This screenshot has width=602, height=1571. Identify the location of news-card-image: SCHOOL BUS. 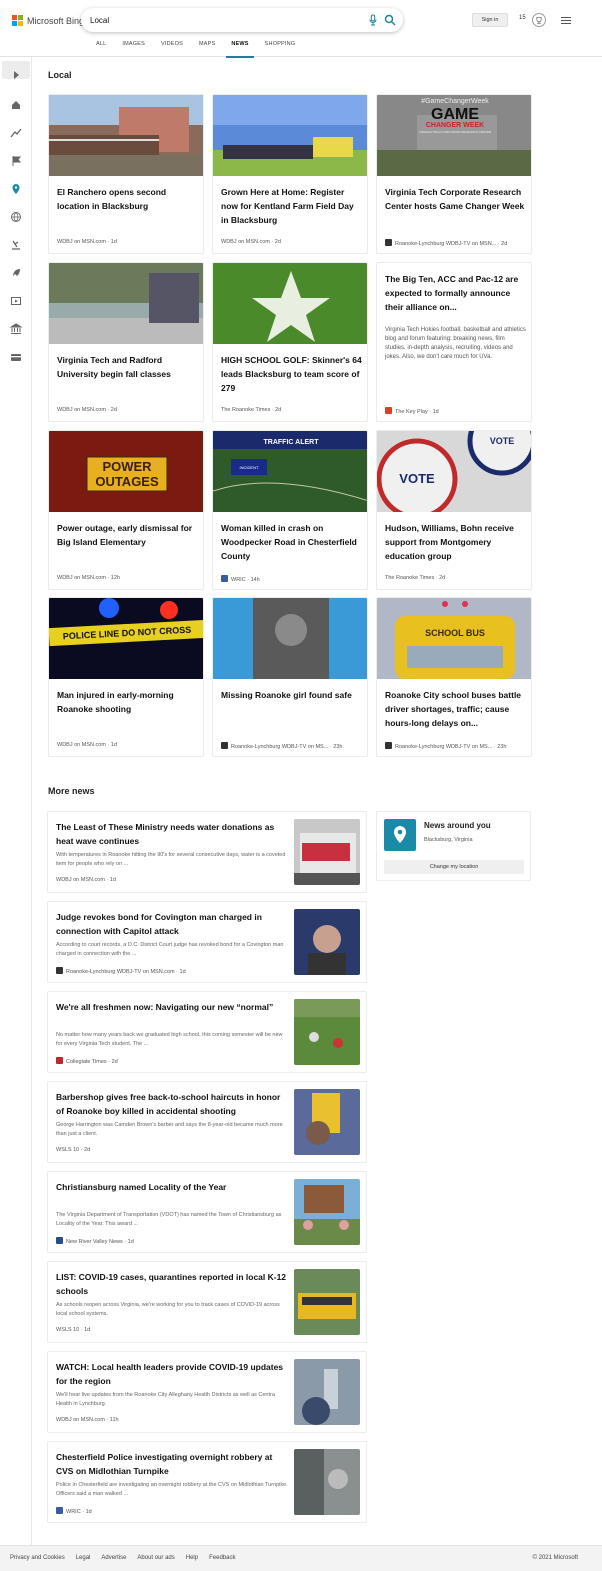
(454, 638).